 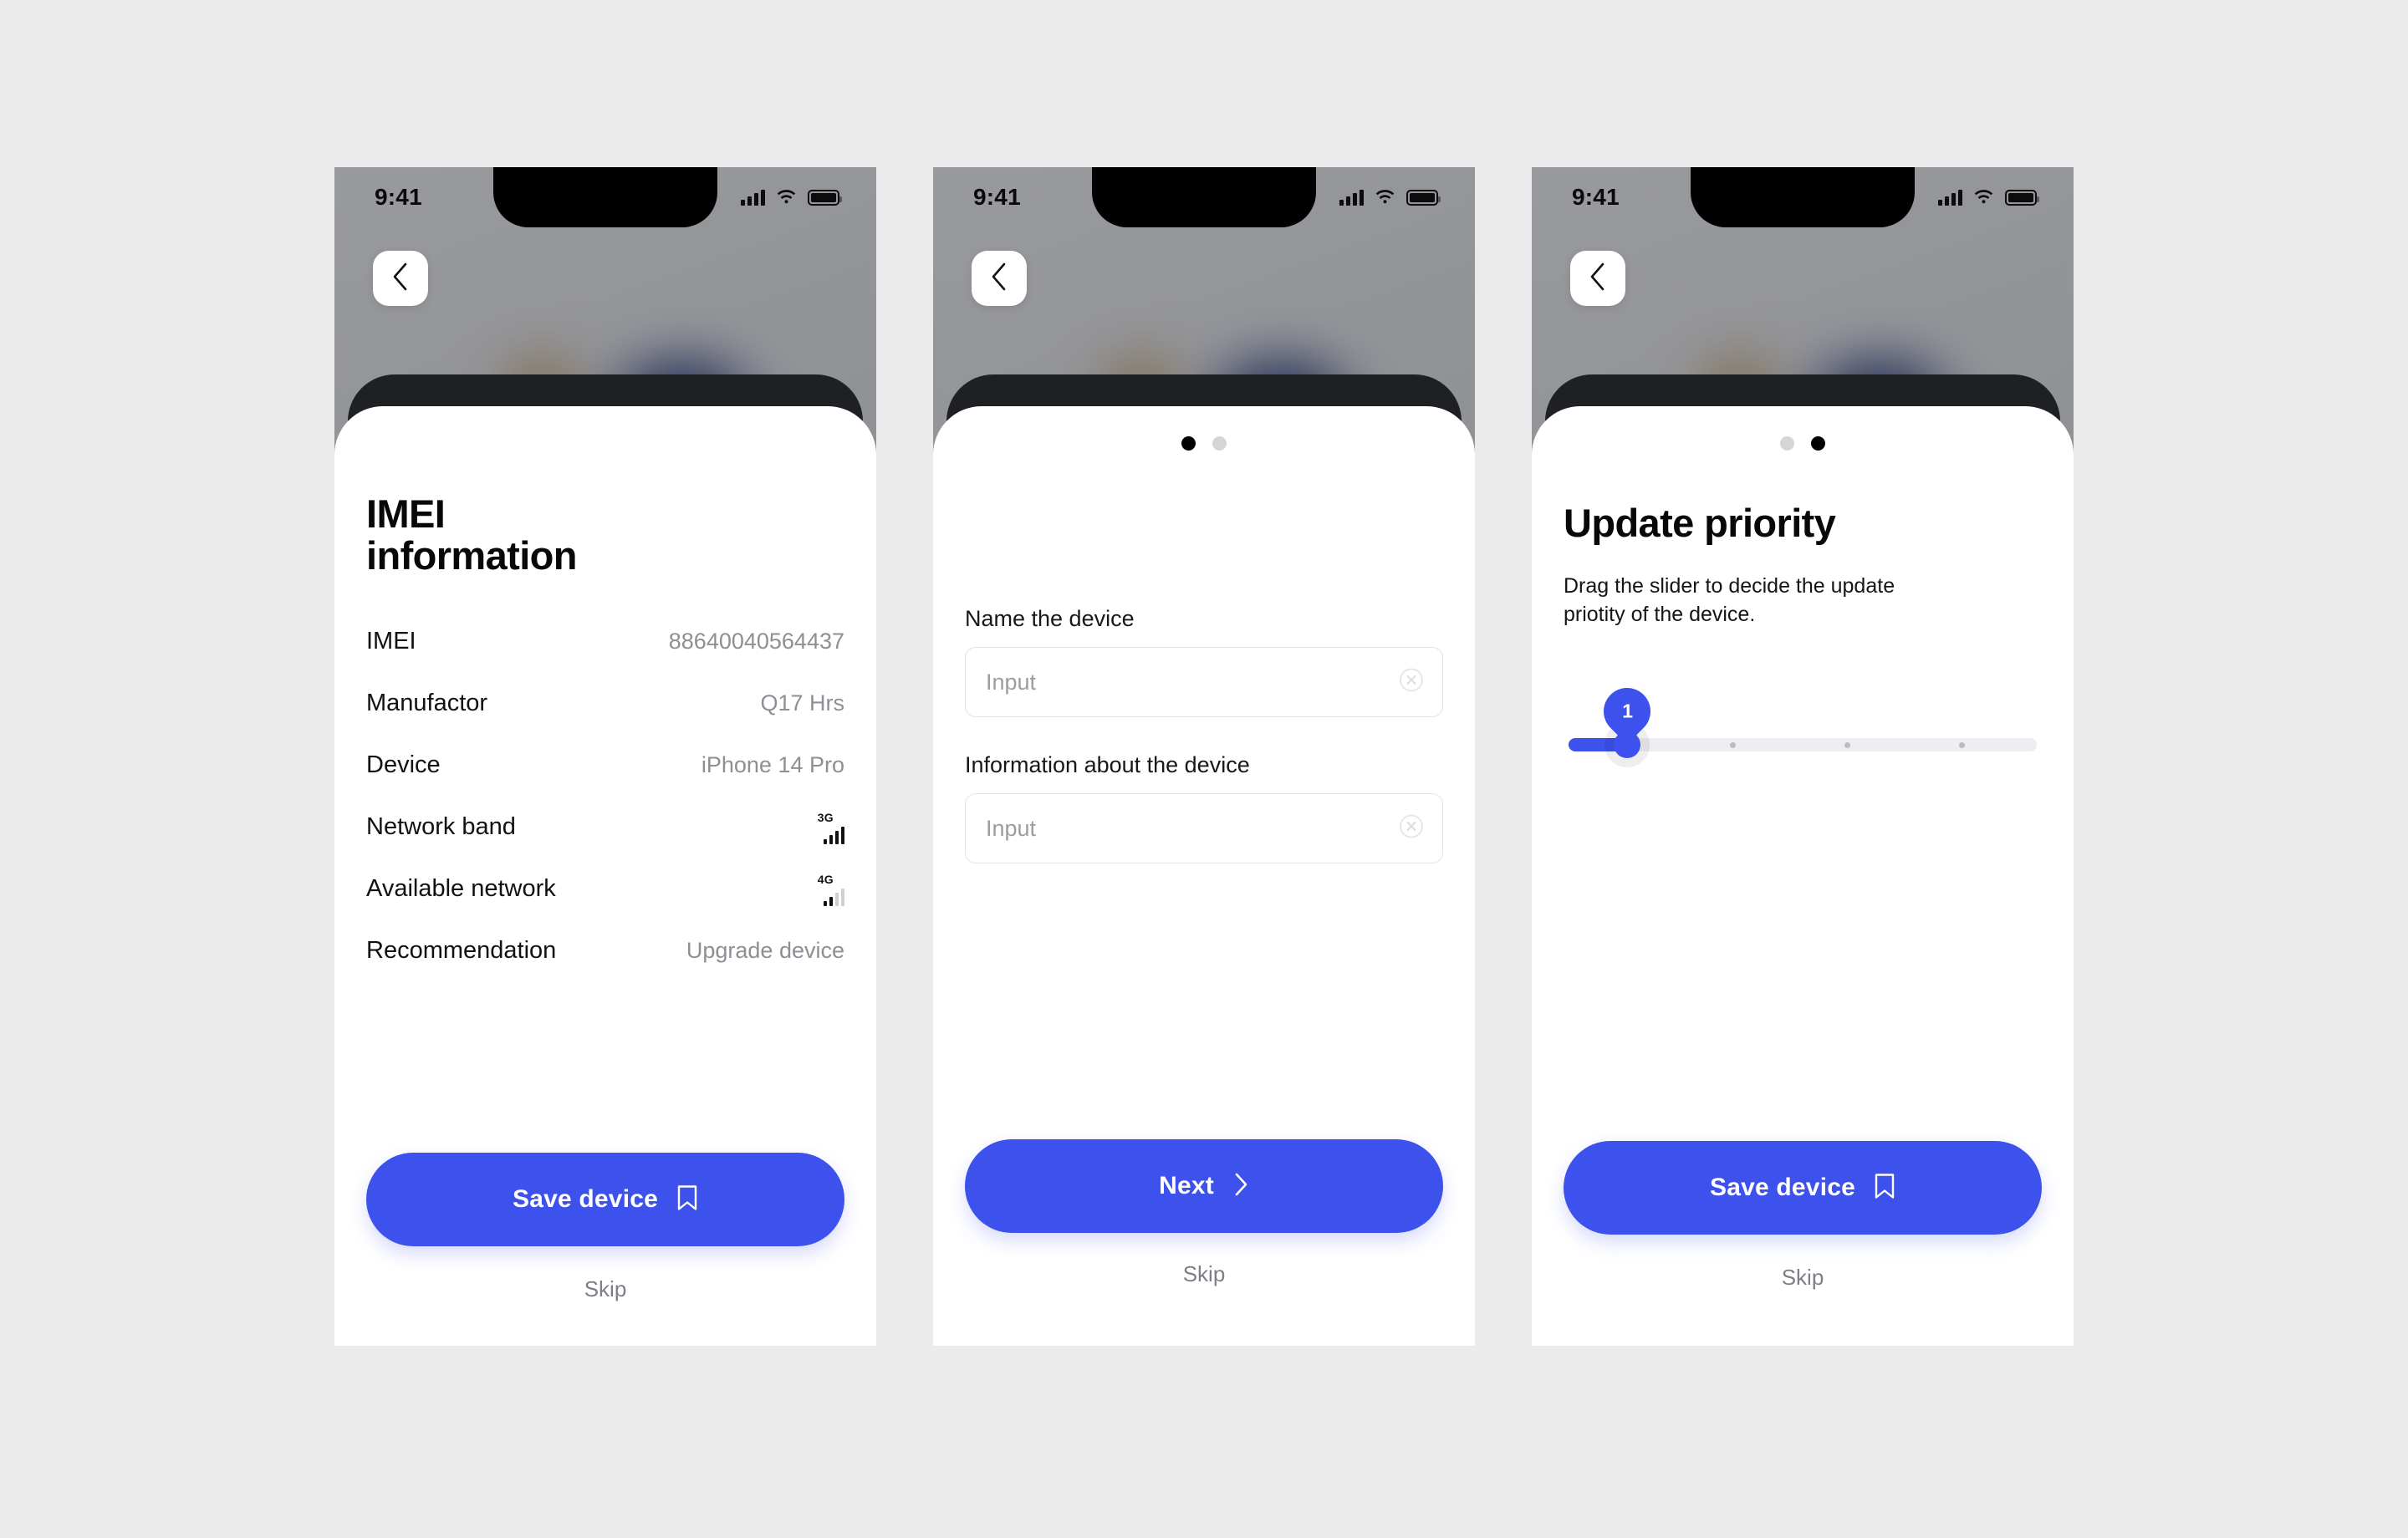 I want to click on network-band-signal-icon: 3G, so click(x=831, y=828).